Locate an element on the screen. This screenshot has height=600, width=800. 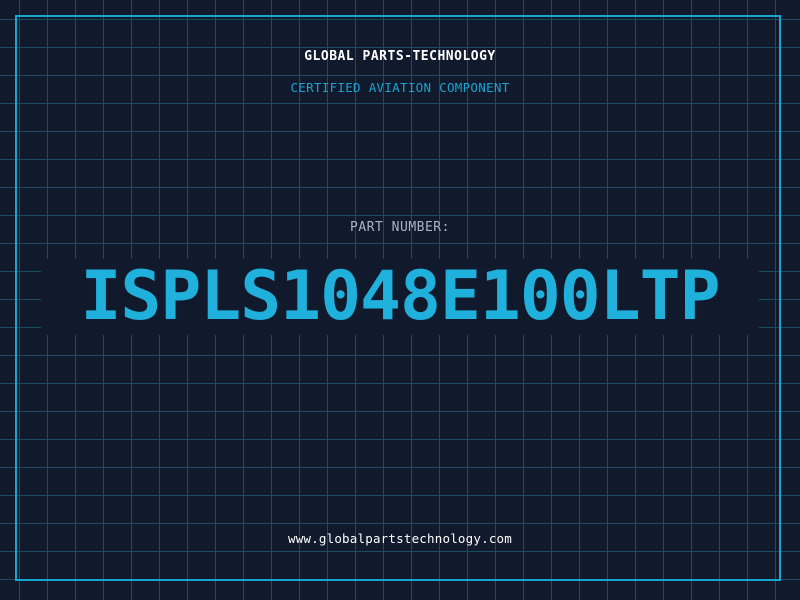
part-number-label: PART NUMBER: is located at coordinates (400, 227).